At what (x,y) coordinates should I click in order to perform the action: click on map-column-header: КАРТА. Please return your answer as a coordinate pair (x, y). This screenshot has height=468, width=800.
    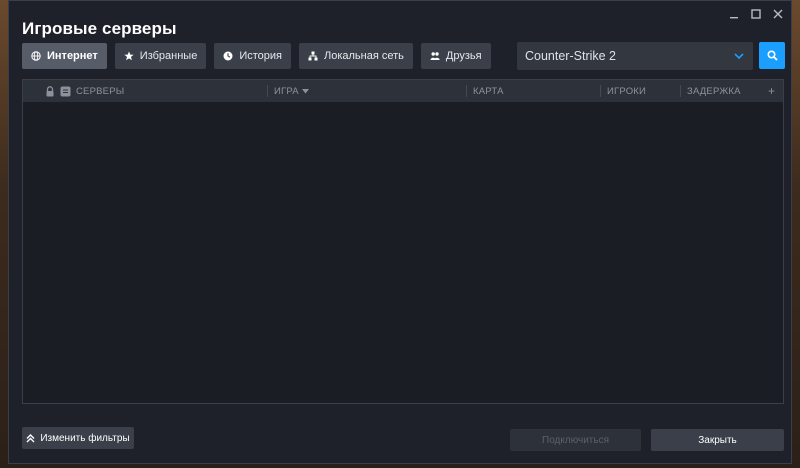
    Looking at the image, I should click on (488, 91).